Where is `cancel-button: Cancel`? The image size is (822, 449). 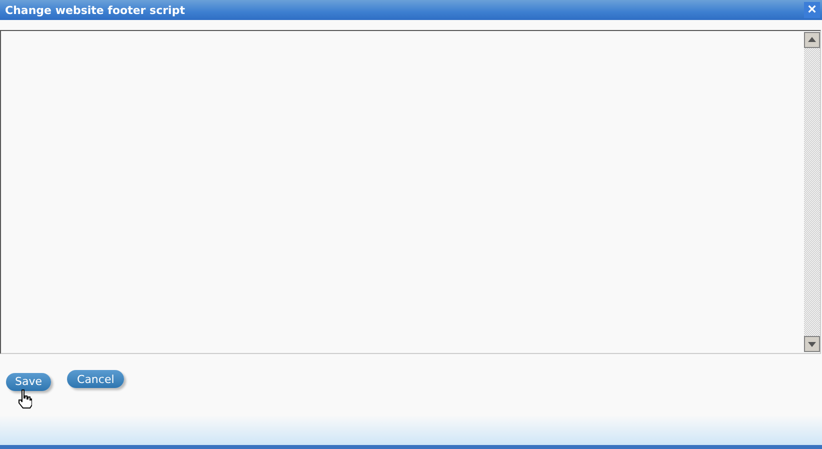
cancel-button: Cancel is located at coordinates (95, 379).